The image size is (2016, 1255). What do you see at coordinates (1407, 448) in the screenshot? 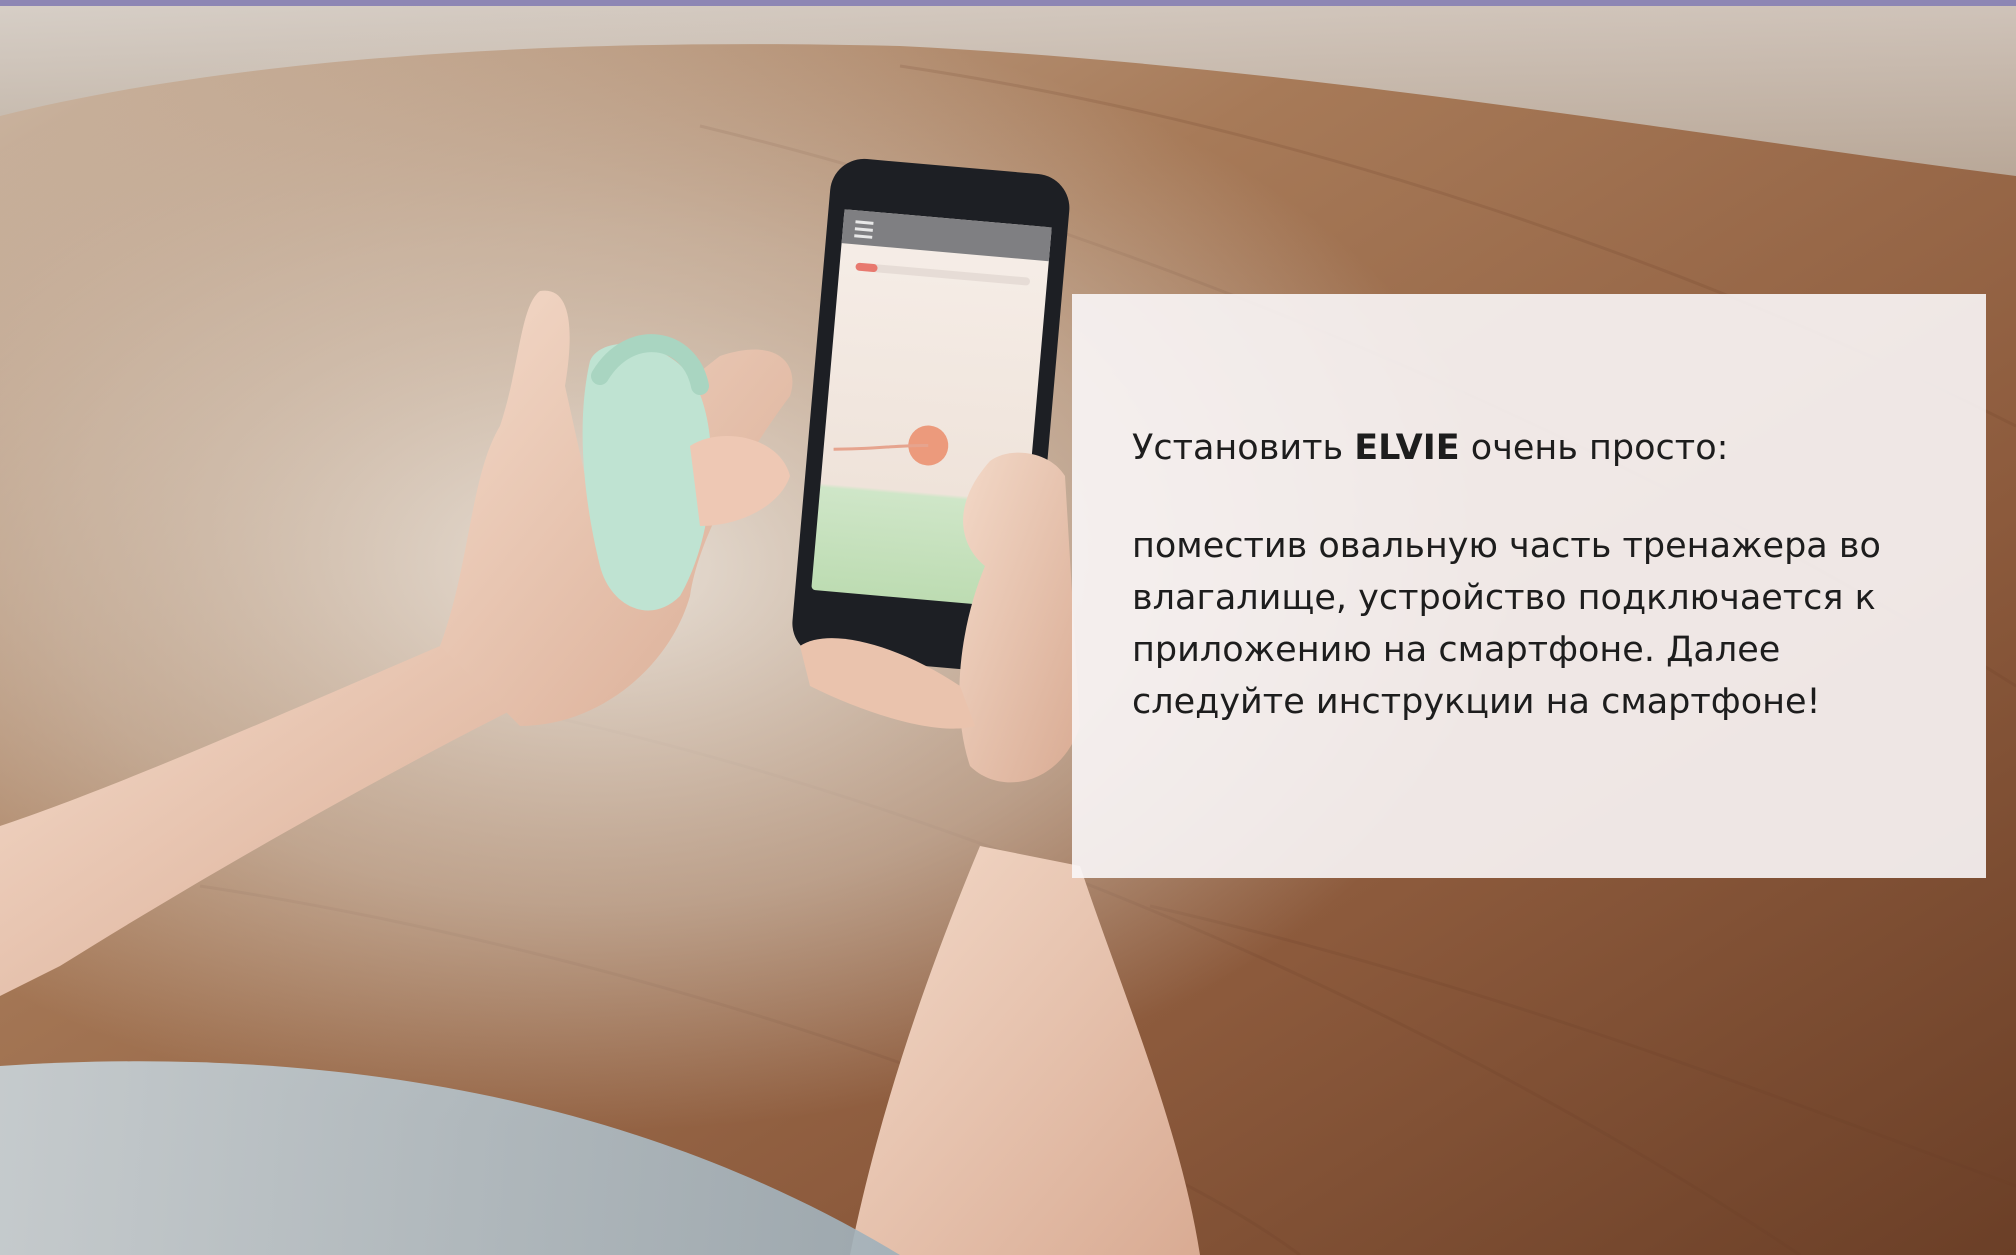
I see `brand-name: ELVIE` at bounding box center [1407, 448].